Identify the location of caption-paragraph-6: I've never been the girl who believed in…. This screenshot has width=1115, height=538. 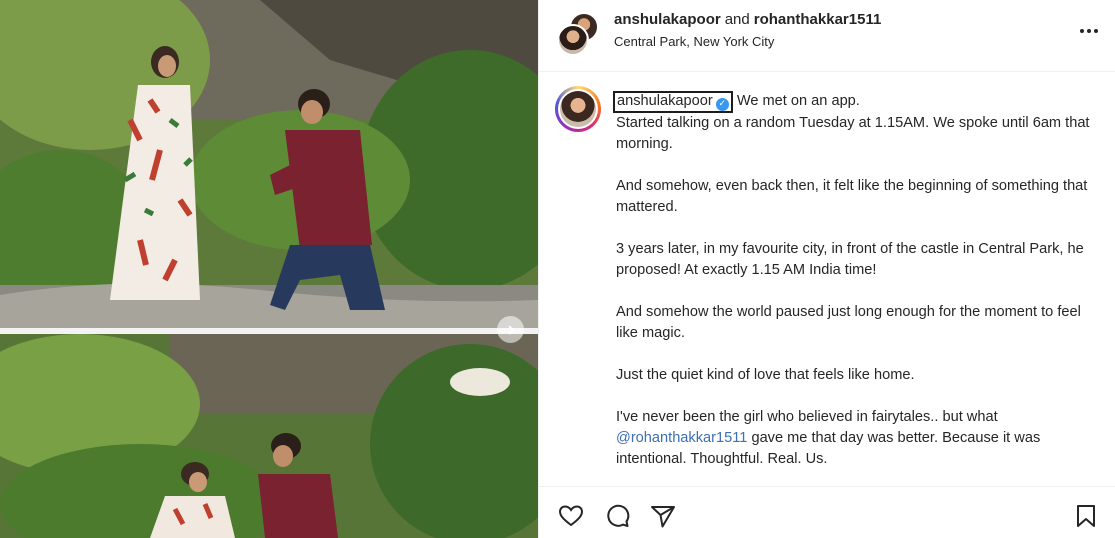
(861, 438).